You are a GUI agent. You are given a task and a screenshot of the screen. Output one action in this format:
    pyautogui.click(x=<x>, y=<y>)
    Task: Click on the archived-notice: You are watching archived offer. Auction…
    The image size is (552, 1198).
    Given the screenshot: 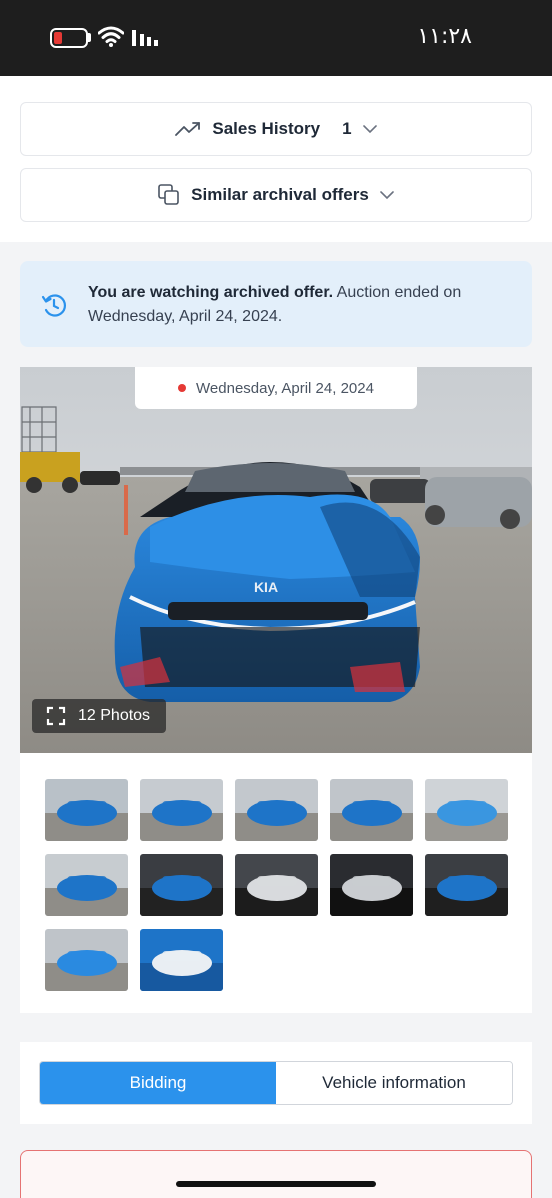 What is the action you would take?
    pyautogui.click(x=276, y=304)
    